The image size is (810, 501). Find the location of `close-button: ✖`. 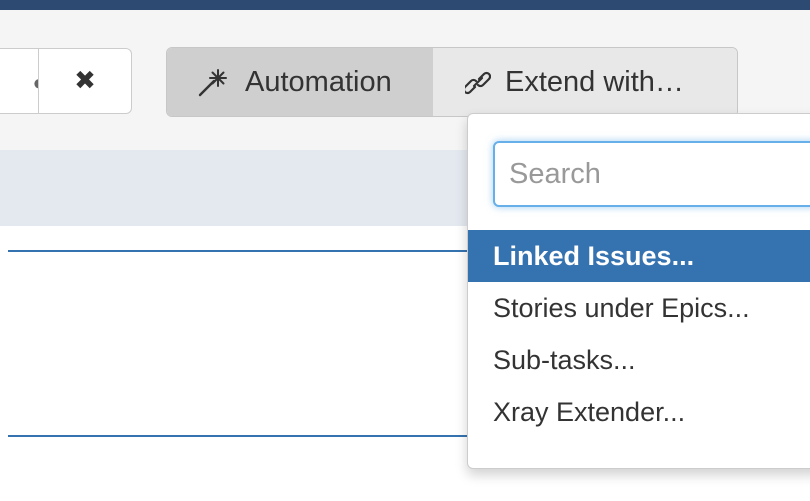

close-button: ✖ is located at coordinates (85, 81).